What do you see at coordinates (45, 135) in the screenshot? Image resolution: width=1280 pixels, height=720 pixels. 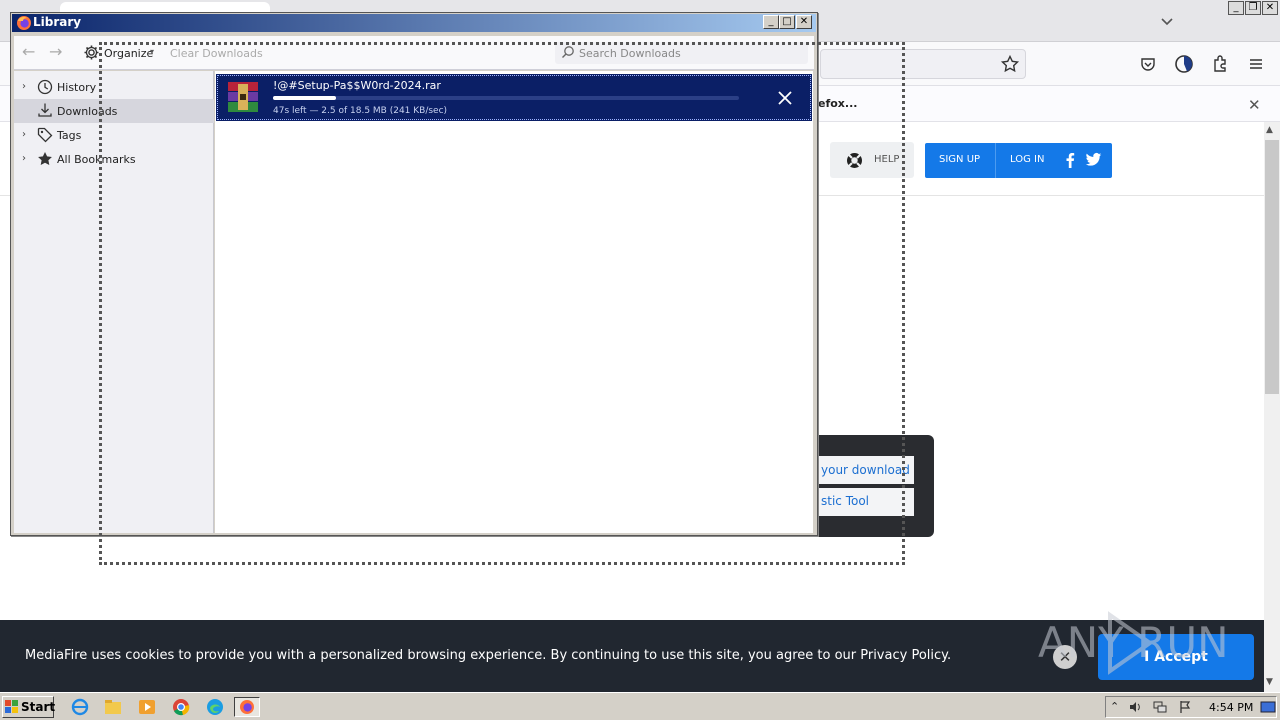 I see `tag-icon` at bounding box center [45, 135].